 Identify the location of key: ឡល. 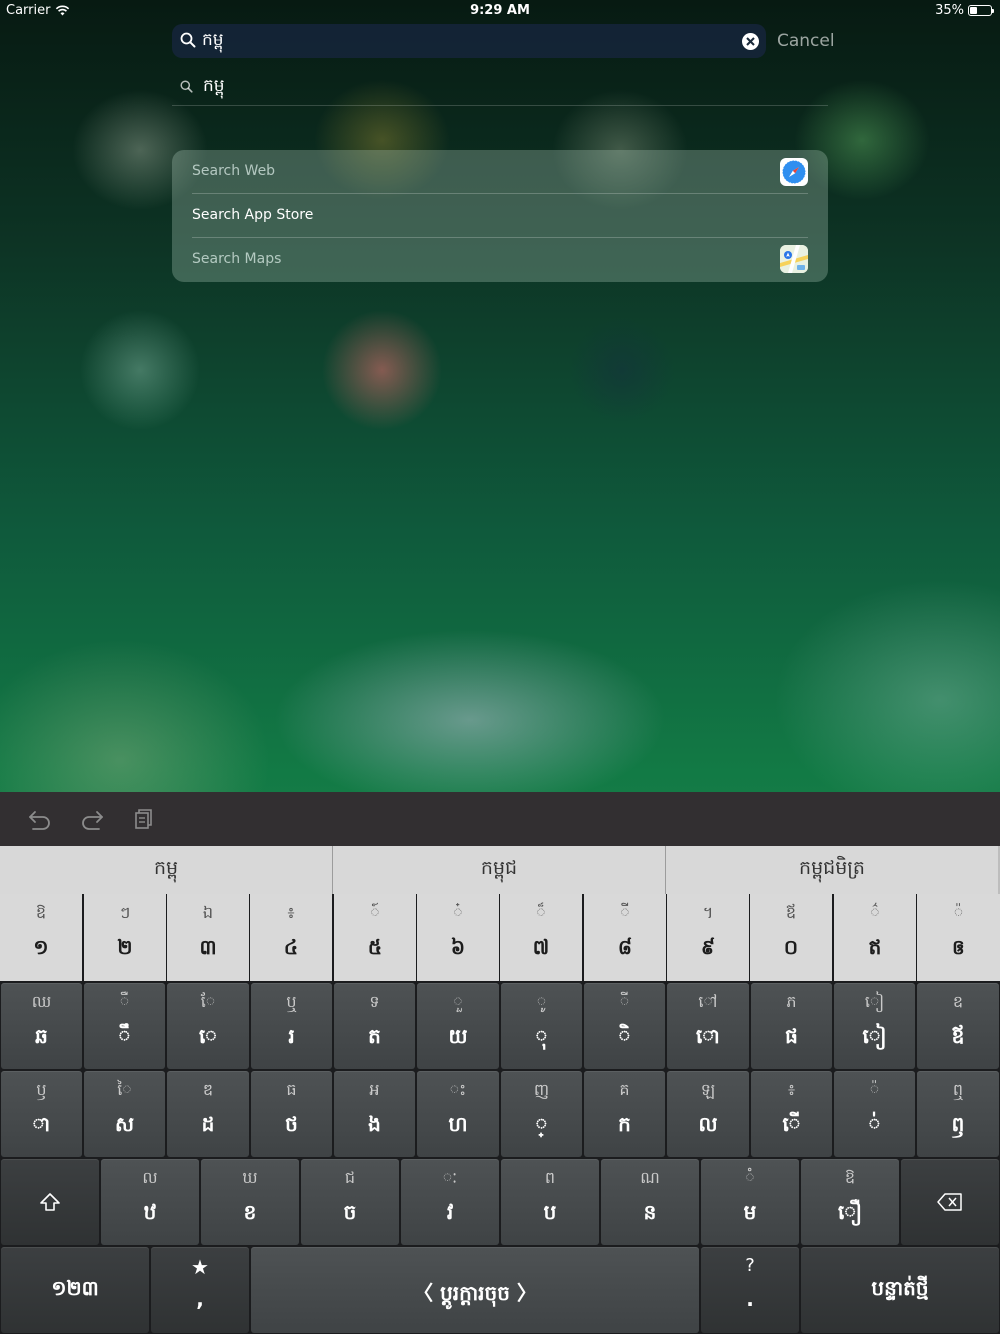
(708, 1114).